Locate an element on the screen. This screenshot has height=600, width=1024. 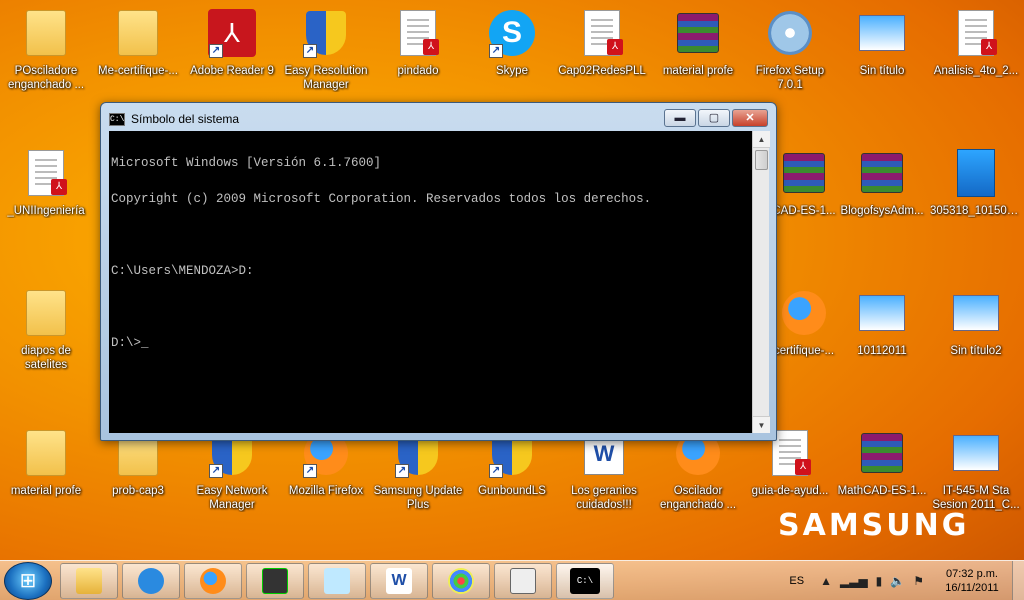
window-controls: ▬ ▢ ✕ is located at coordinates (716, 118).